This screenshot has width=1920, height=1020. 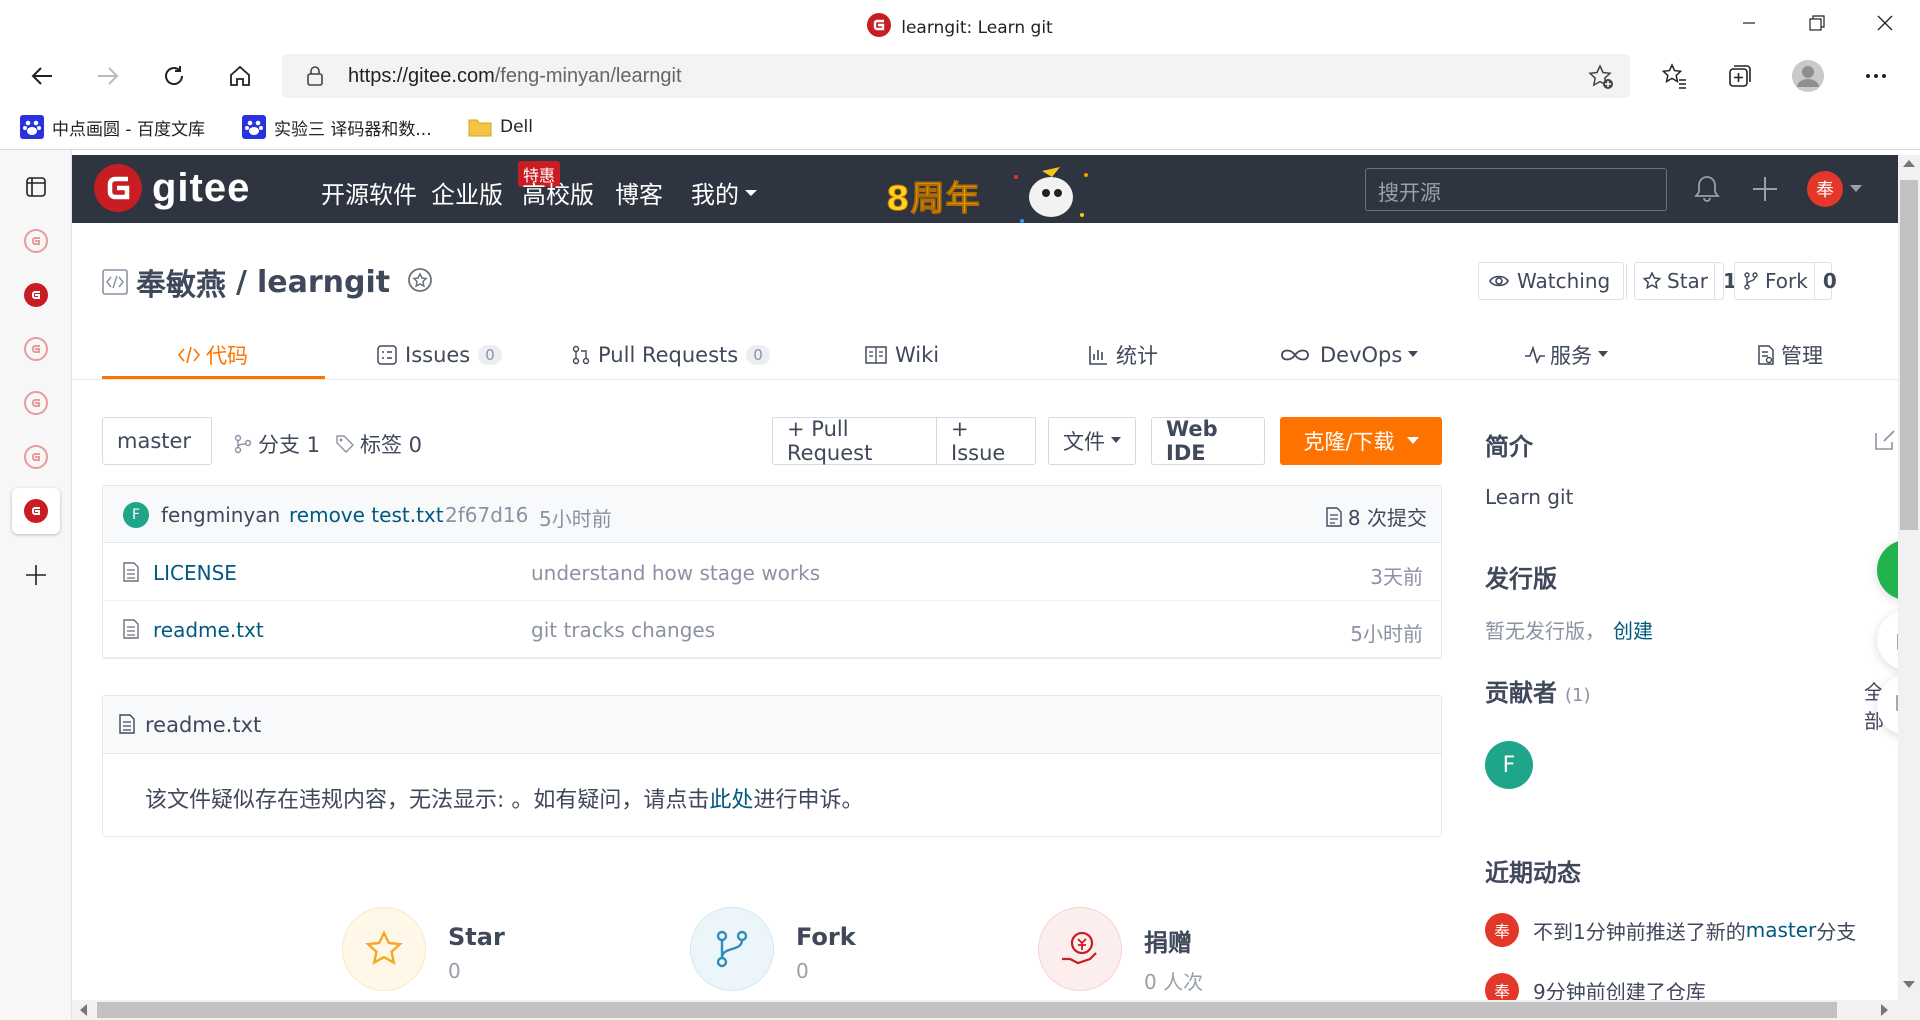 What do you see at coordinates (439, 355) in the screenshot?
I see `tab-issues: Issues 0` at bounding box center [439, 355].